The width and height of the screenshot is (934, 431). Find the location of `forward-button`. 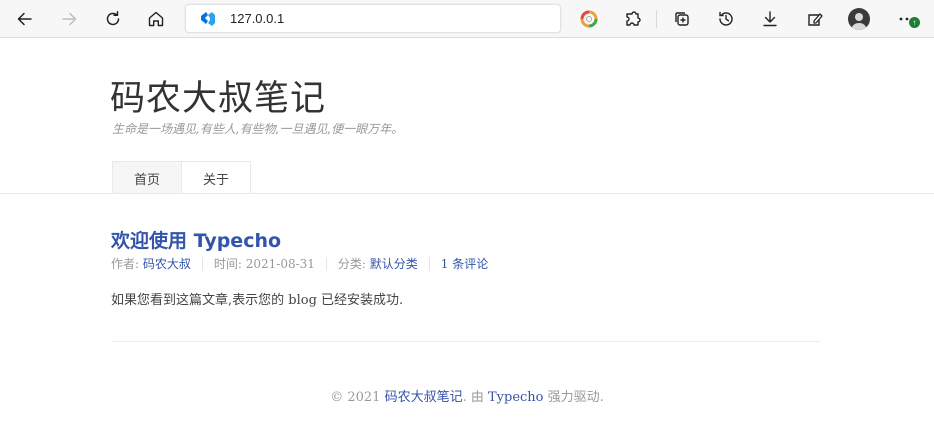

forward-button is located at coordinates (69, 19).